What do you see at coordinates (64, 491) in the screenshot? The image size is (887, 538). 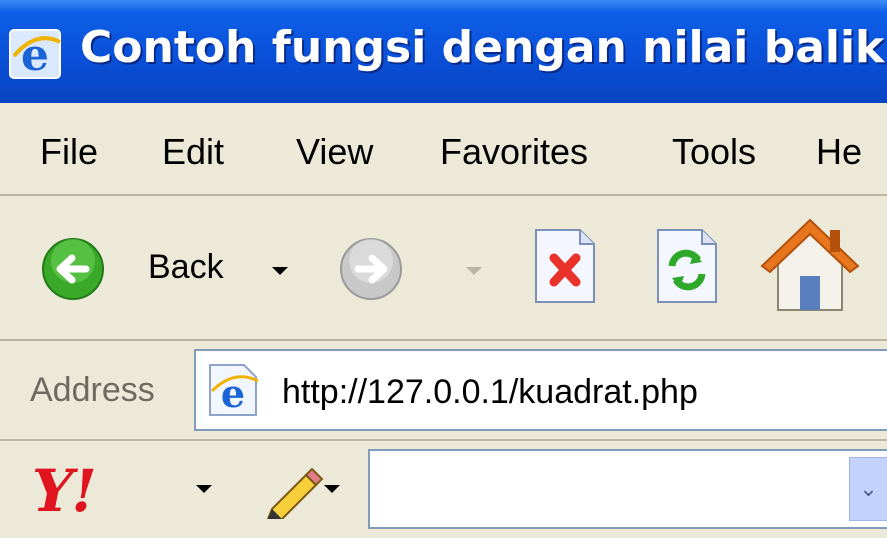 I see `yahoo-logo: Y!` at bounding box center [64, 491].